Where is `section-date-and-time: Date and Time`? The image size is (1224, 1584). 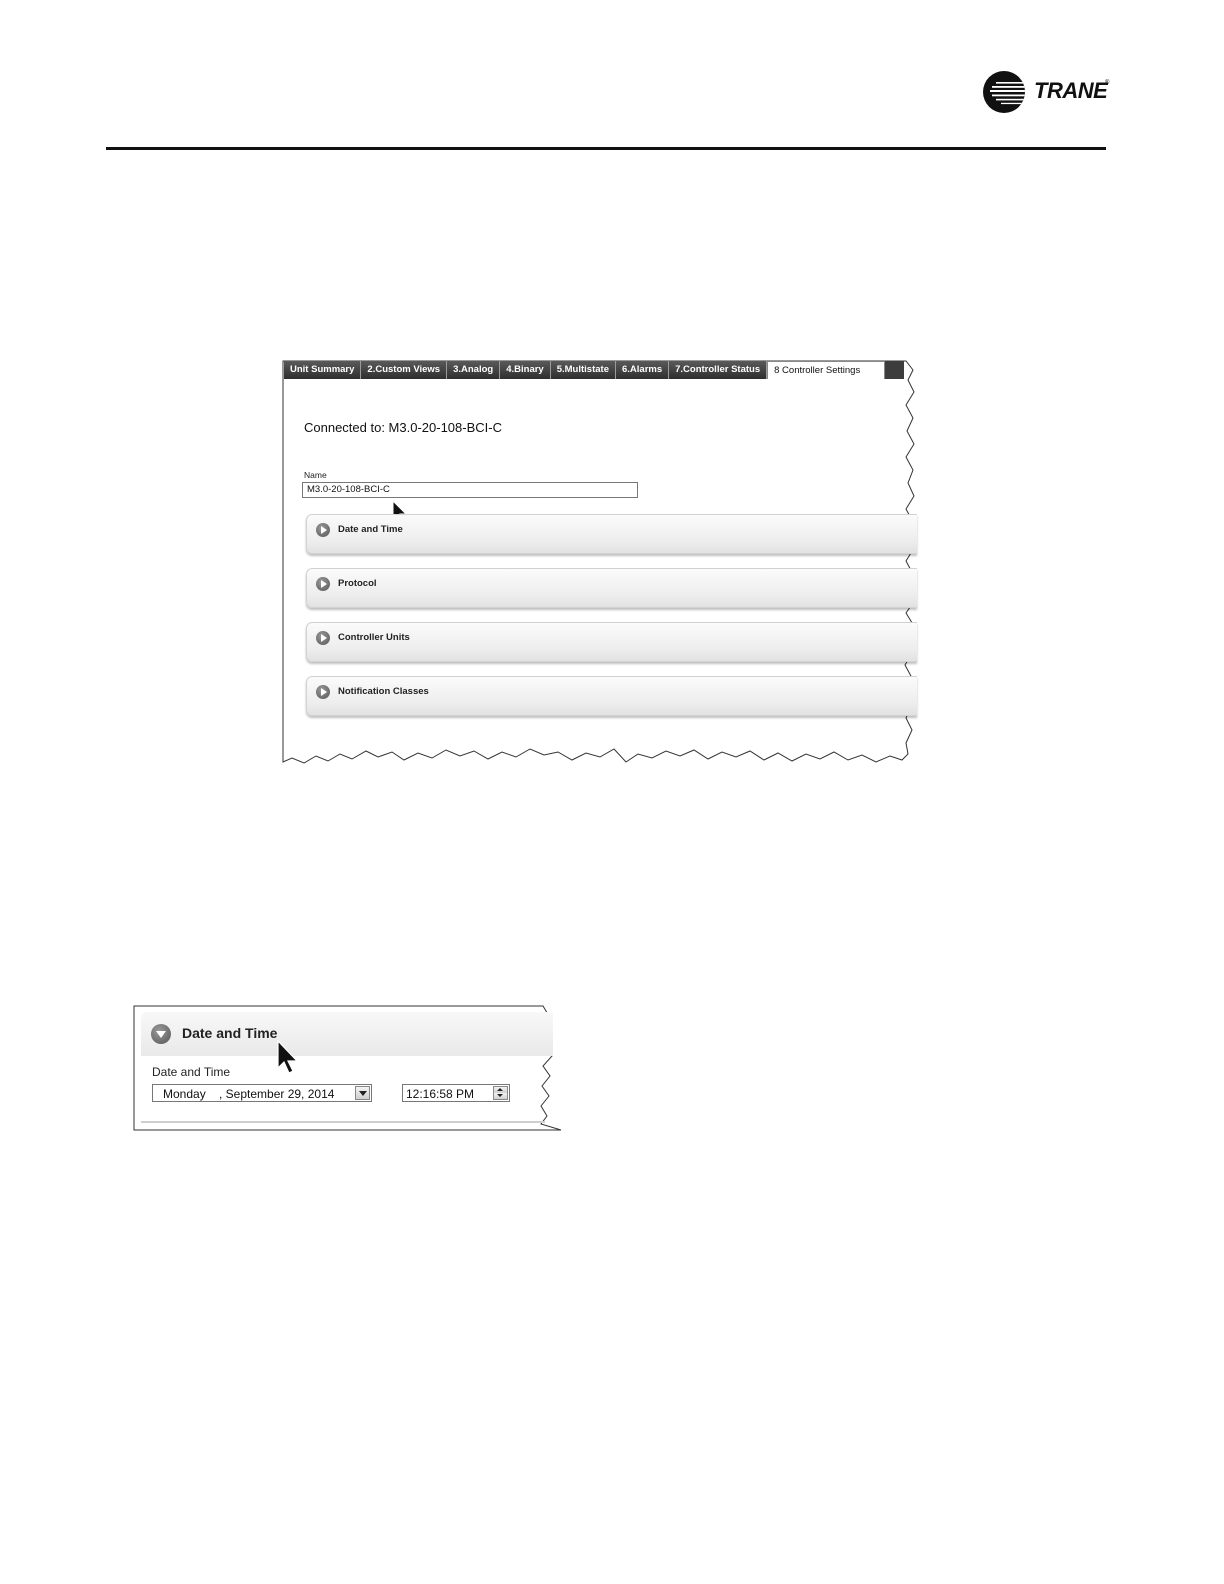
section-date-and-time: Date and Time is located at coordinates (611, 534).